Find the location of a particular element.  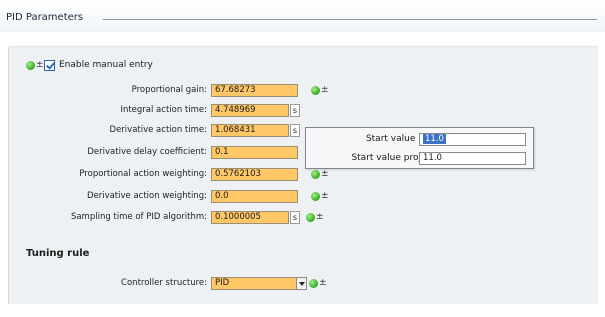

derivative-action-weighting-label: Derivative action weighting: is located at coordinates (146, 196).